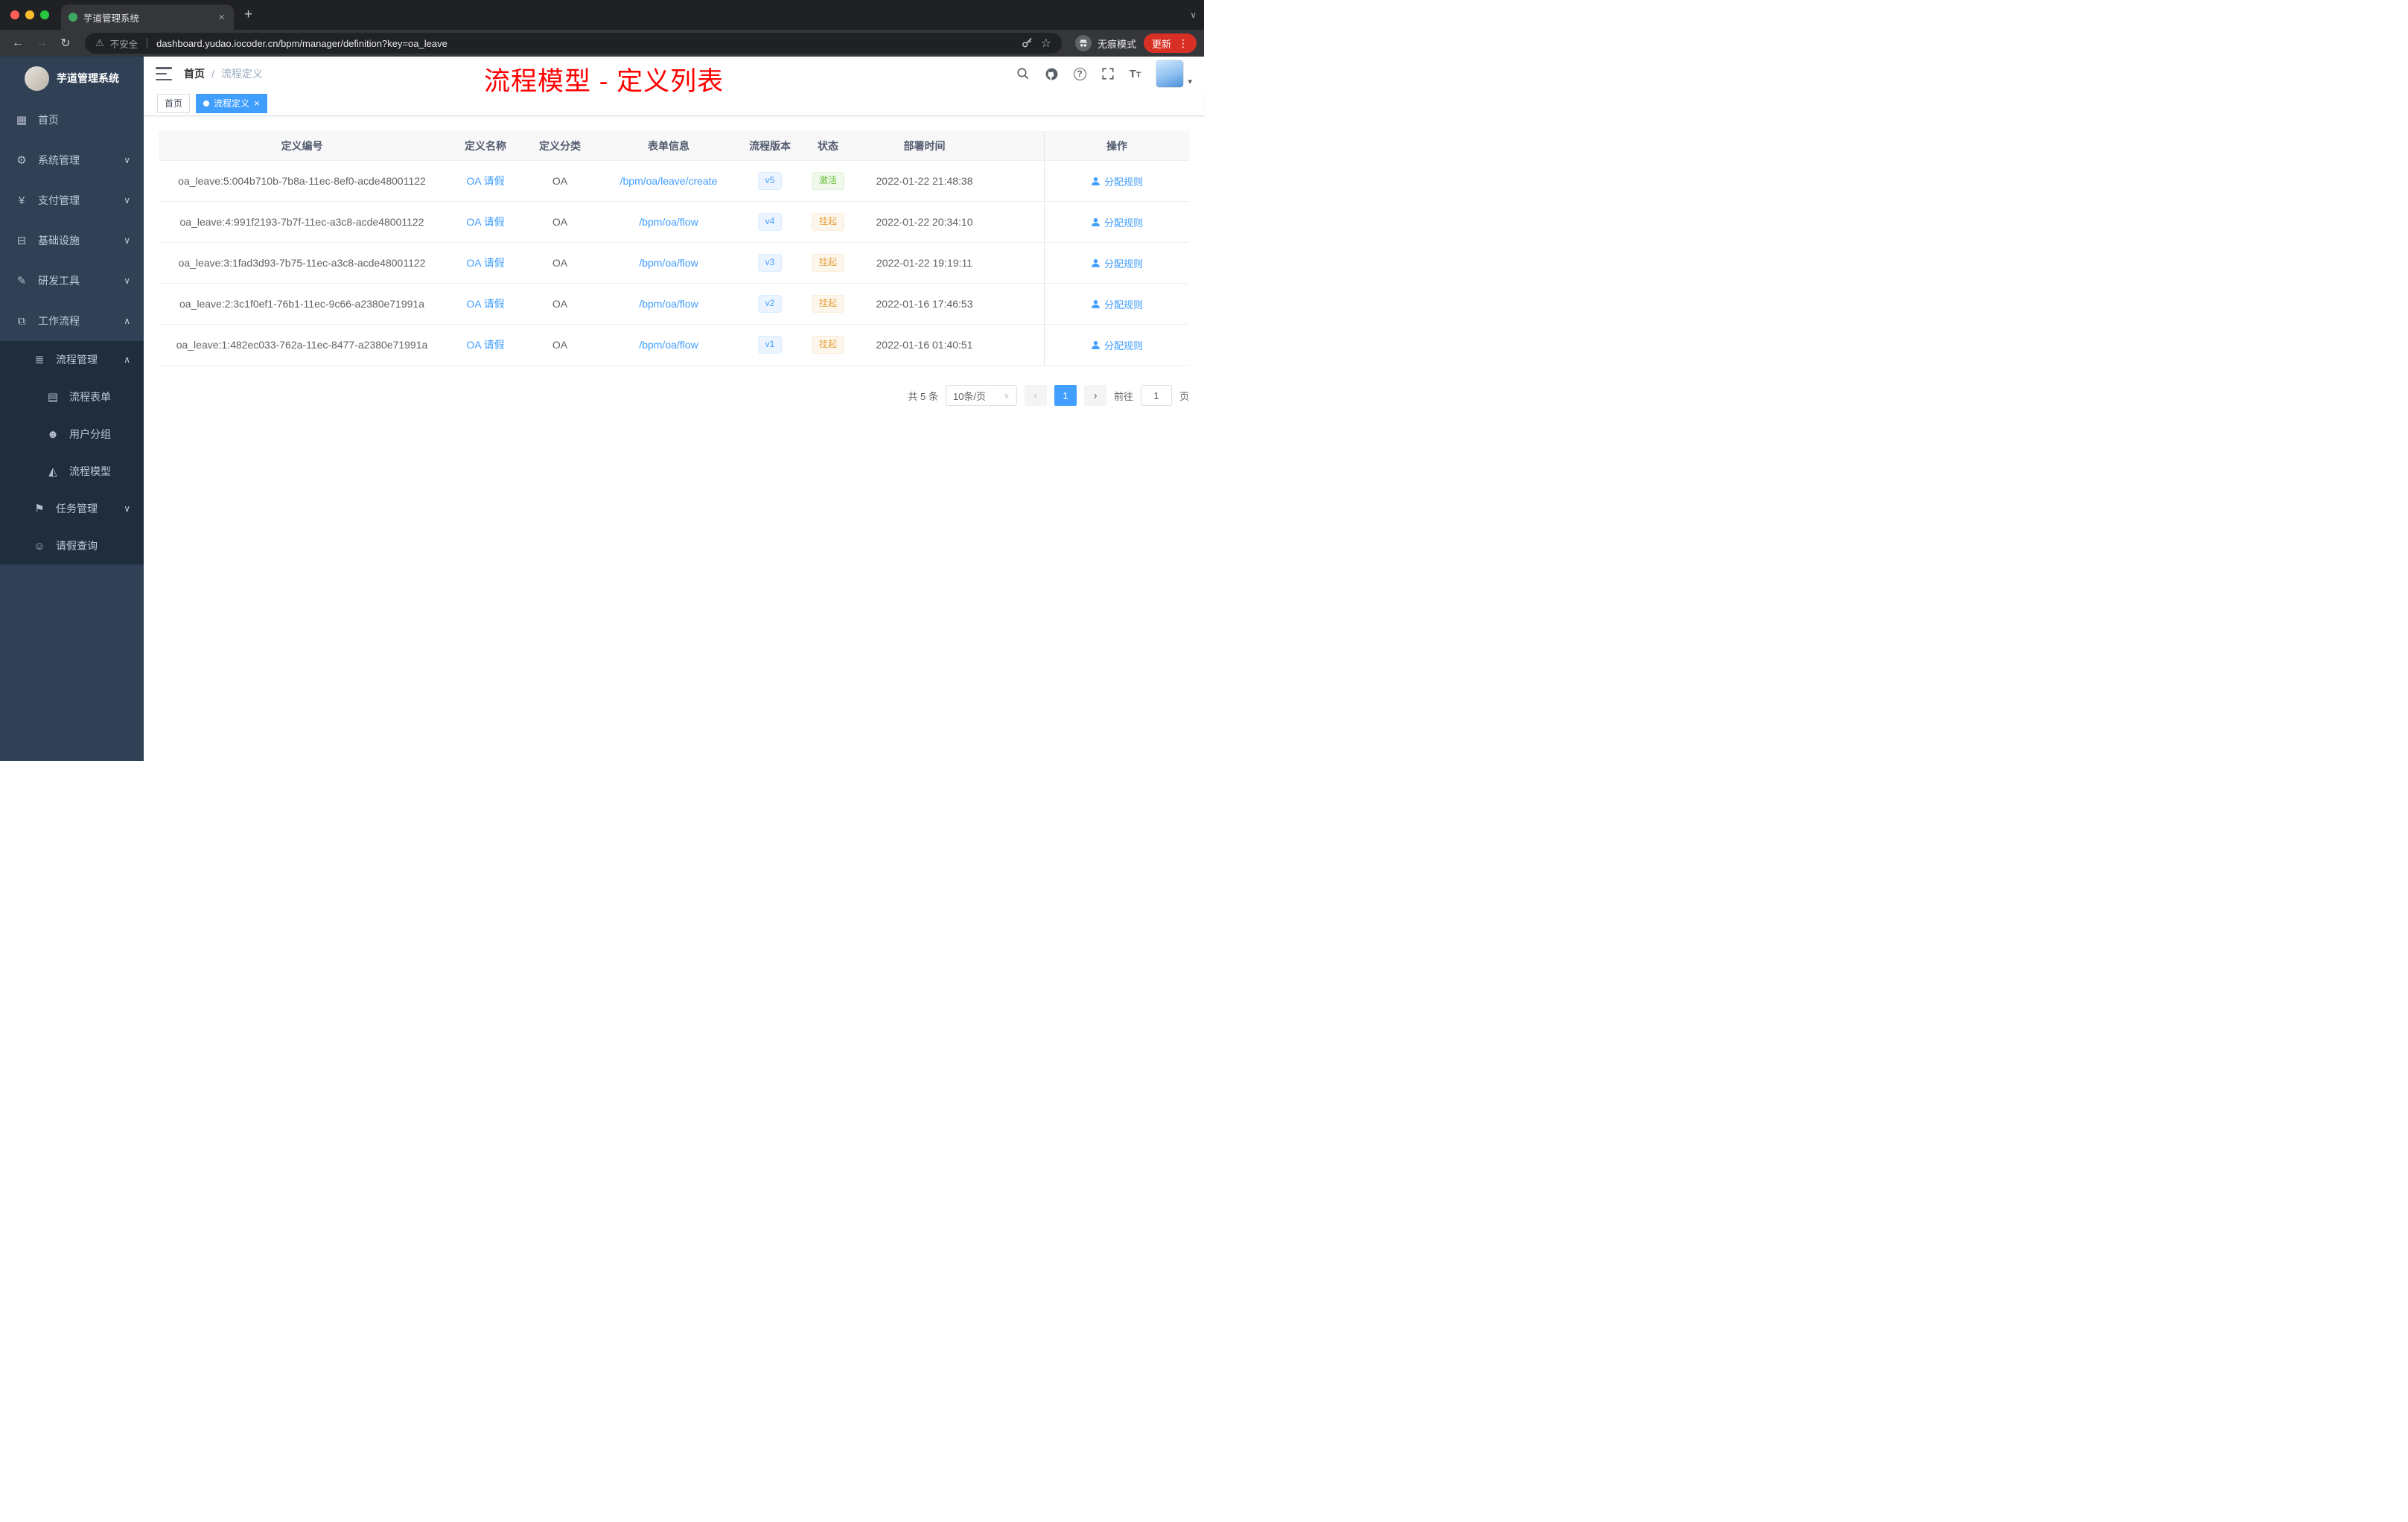 The height and width of the screenshot is (1522, 2408). I want to click on prev-page-button: ‹, so click(1035, 395).